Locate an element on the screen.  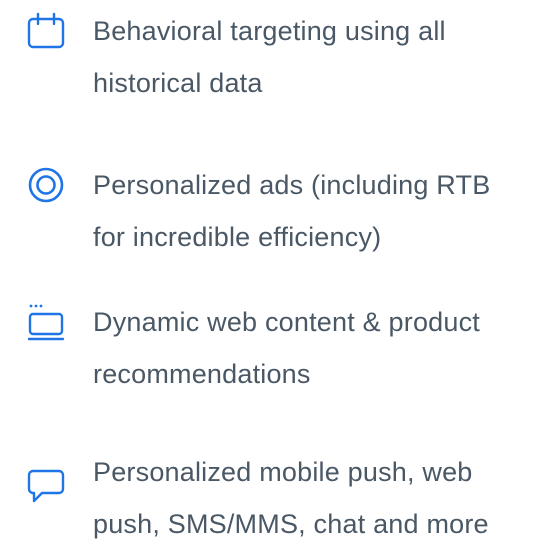
feature-text-line: Behavioral targeting using all is located at coordinates (269, 31).